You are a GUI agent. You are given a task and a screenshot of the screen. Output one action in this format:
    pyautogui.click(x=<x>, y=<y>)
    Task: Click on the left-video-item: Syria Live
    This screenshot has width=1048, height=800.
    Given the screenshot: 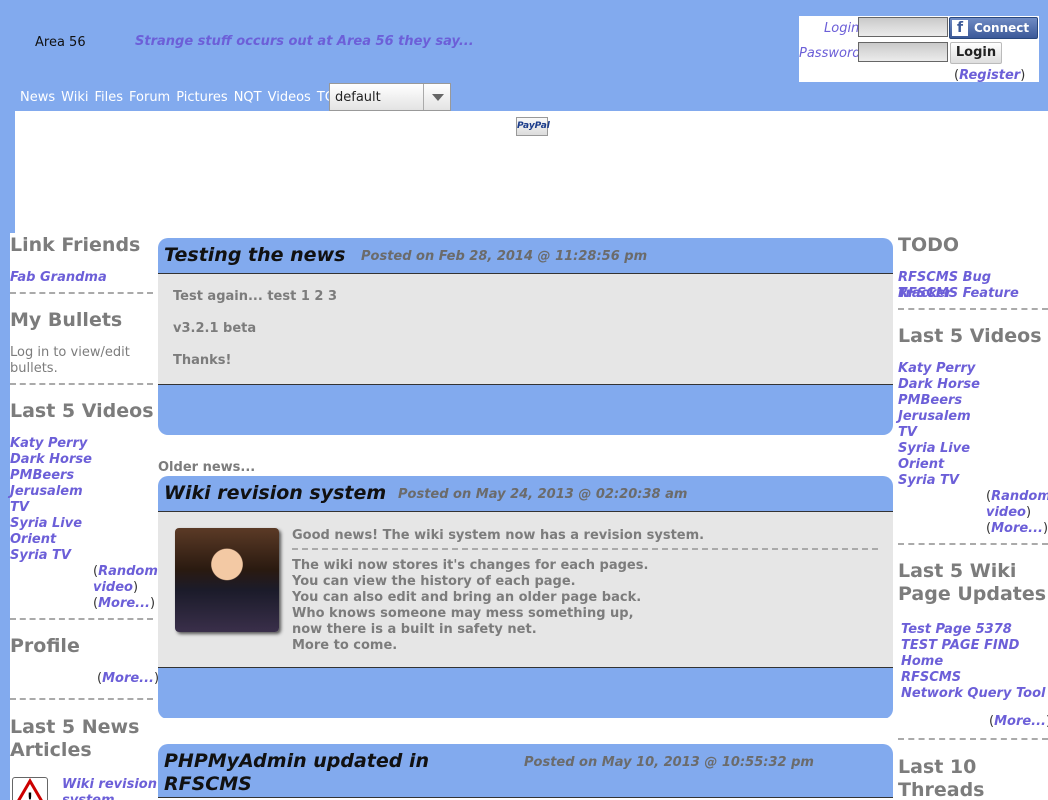 What is the action you would take?
    pyautogui.click(x=46, y=524)
    